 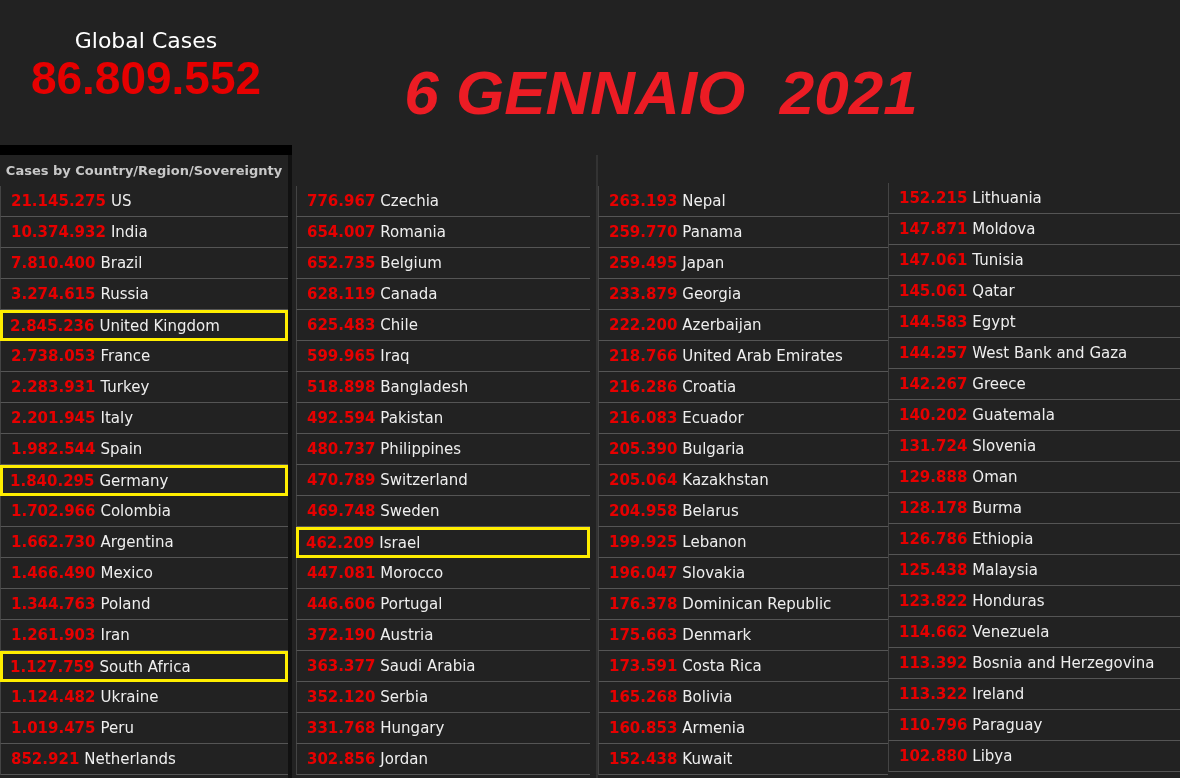 What do you see at coordinates (707, 759) in the screenshot?
I see `country-name: Kuwait` at bounding box center [707, 759].